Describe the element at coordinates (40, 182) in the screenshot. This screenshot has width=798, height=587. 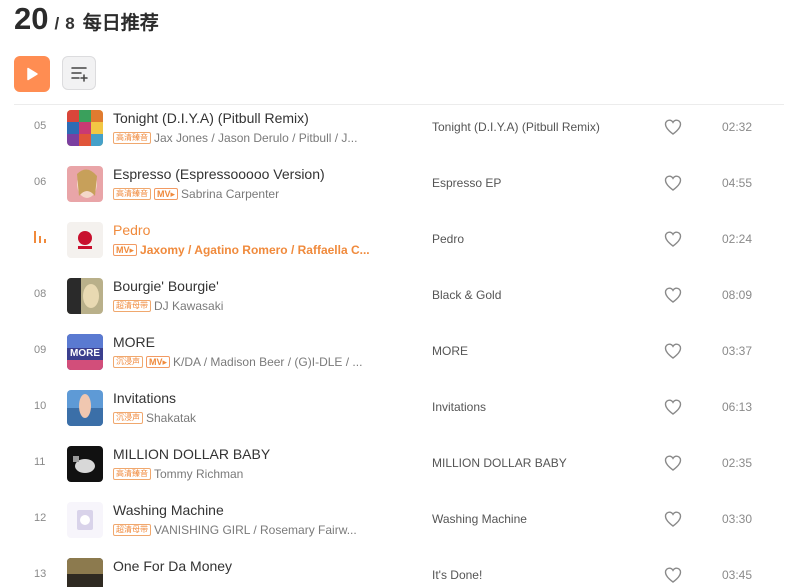
I see `track-number: 06` at that location.